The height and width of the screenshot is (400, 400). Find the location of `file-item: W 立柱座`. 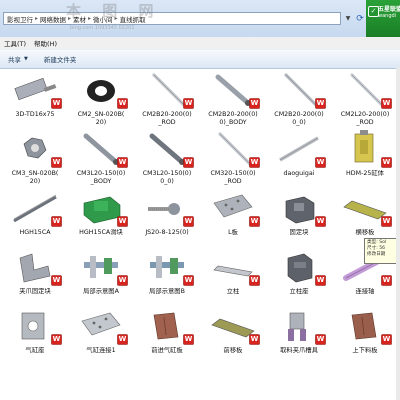

file-item: W 立柱座 is located at coordinates (299, 277).